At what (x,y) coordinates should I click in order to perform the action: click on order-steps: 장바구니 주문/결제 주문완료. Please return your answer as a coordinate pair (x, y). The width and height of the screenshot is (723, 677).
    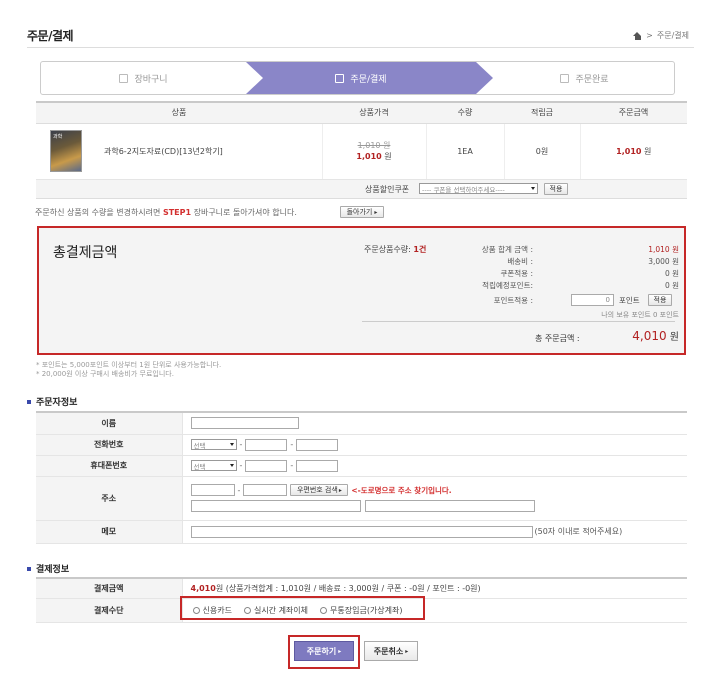
    Looking at the image, I should click on (357, 78).